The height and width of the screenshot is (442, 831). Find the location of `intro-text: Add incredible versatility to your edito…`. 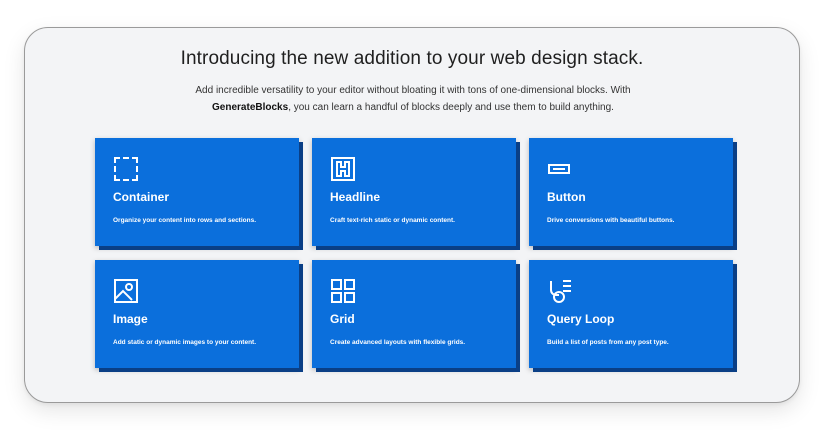

intro-text: Add incredible versatility to your edito… is located at coordinates (413, 99).